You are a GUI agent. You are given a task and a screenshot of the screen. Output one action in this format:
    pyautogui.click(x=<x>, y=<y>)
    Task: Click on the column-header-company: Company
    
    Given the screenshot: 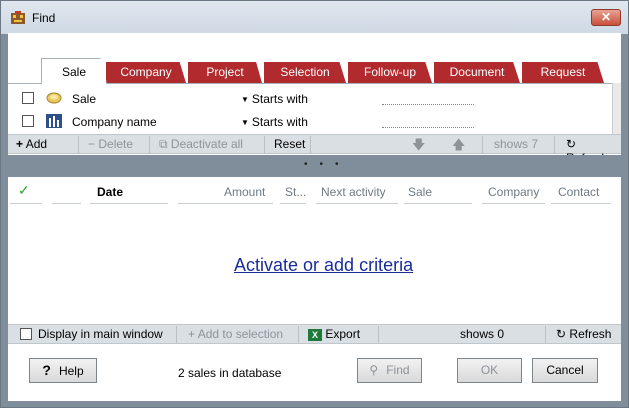 What is the action you would take?
    pyautogui.click(x=513, y=192)
    